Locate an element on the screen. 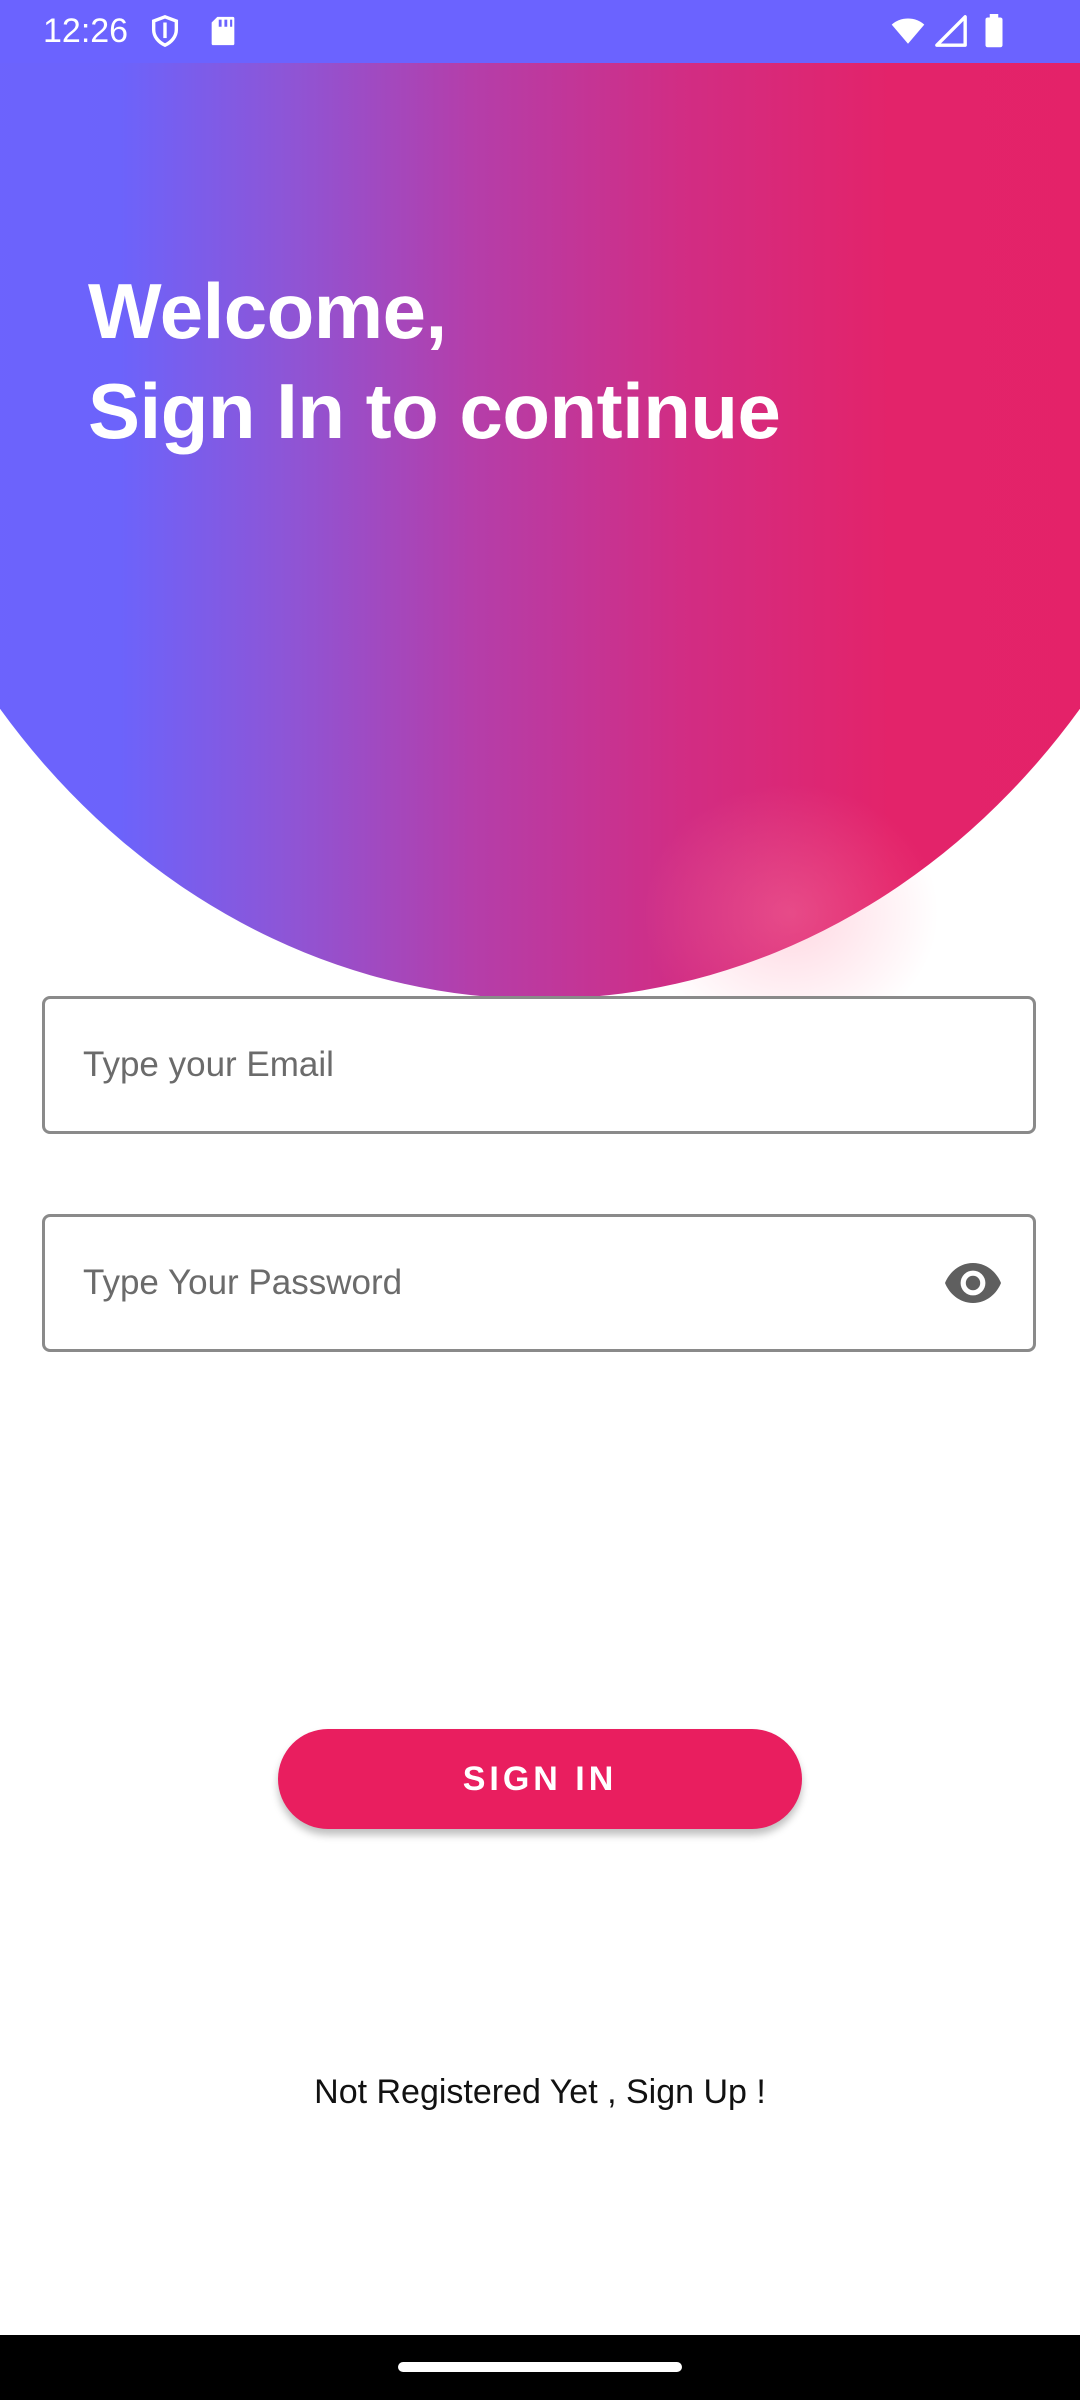 Image resolution: width=1080 pixels, height=2400 pixels. status-bar: 12:26 is located at coordinates (540, 31).